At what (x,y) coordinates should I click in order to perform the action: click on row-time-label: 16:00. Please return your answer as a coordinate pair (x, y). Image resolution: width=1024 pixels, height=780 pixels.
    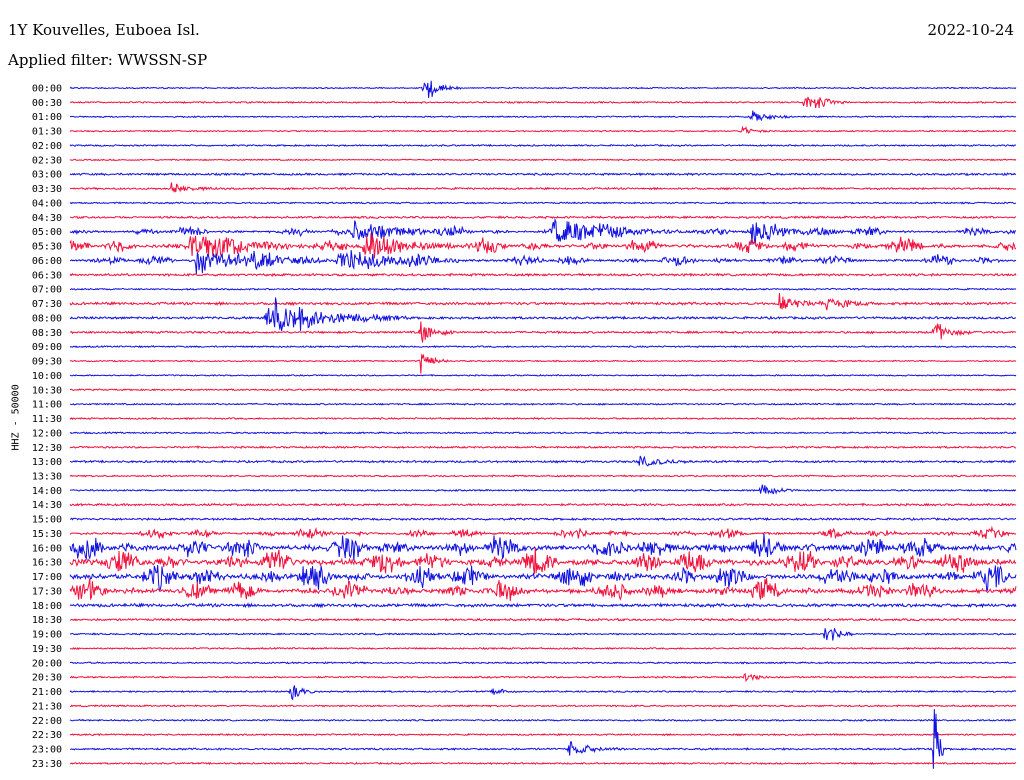
    Looking at the image, I should click on (47, 548).